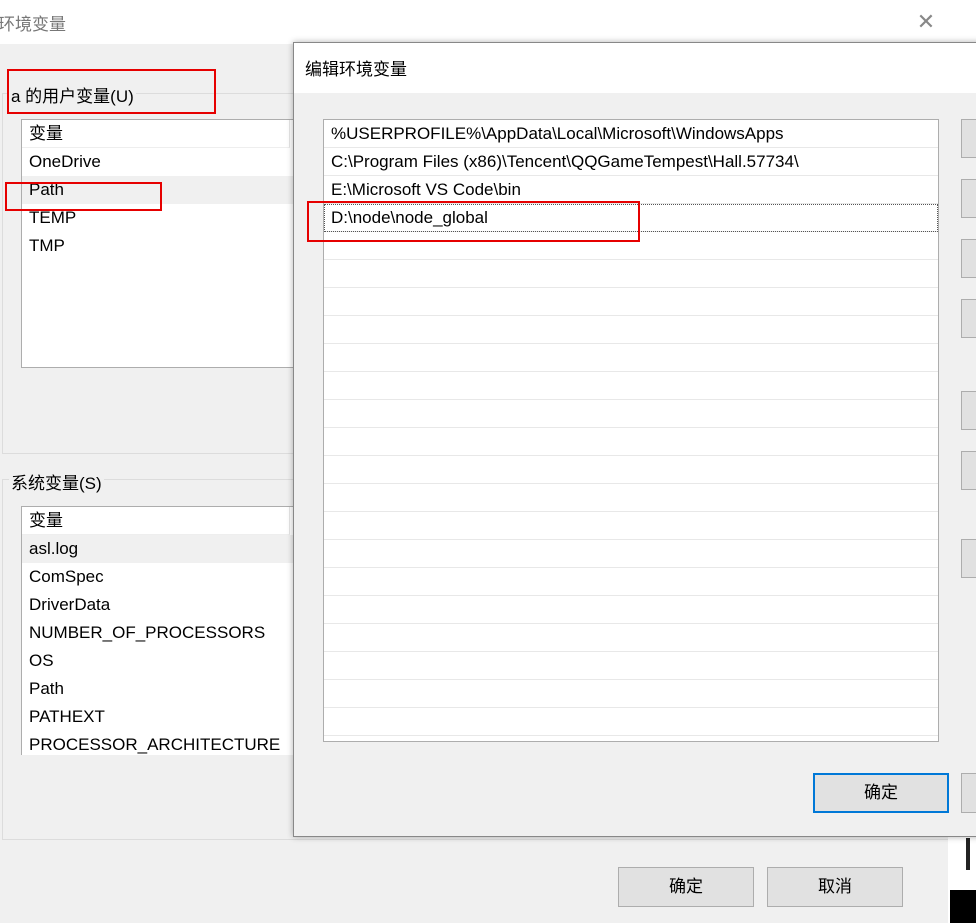  I want to click on annotation-box-path, so click(83, 196).